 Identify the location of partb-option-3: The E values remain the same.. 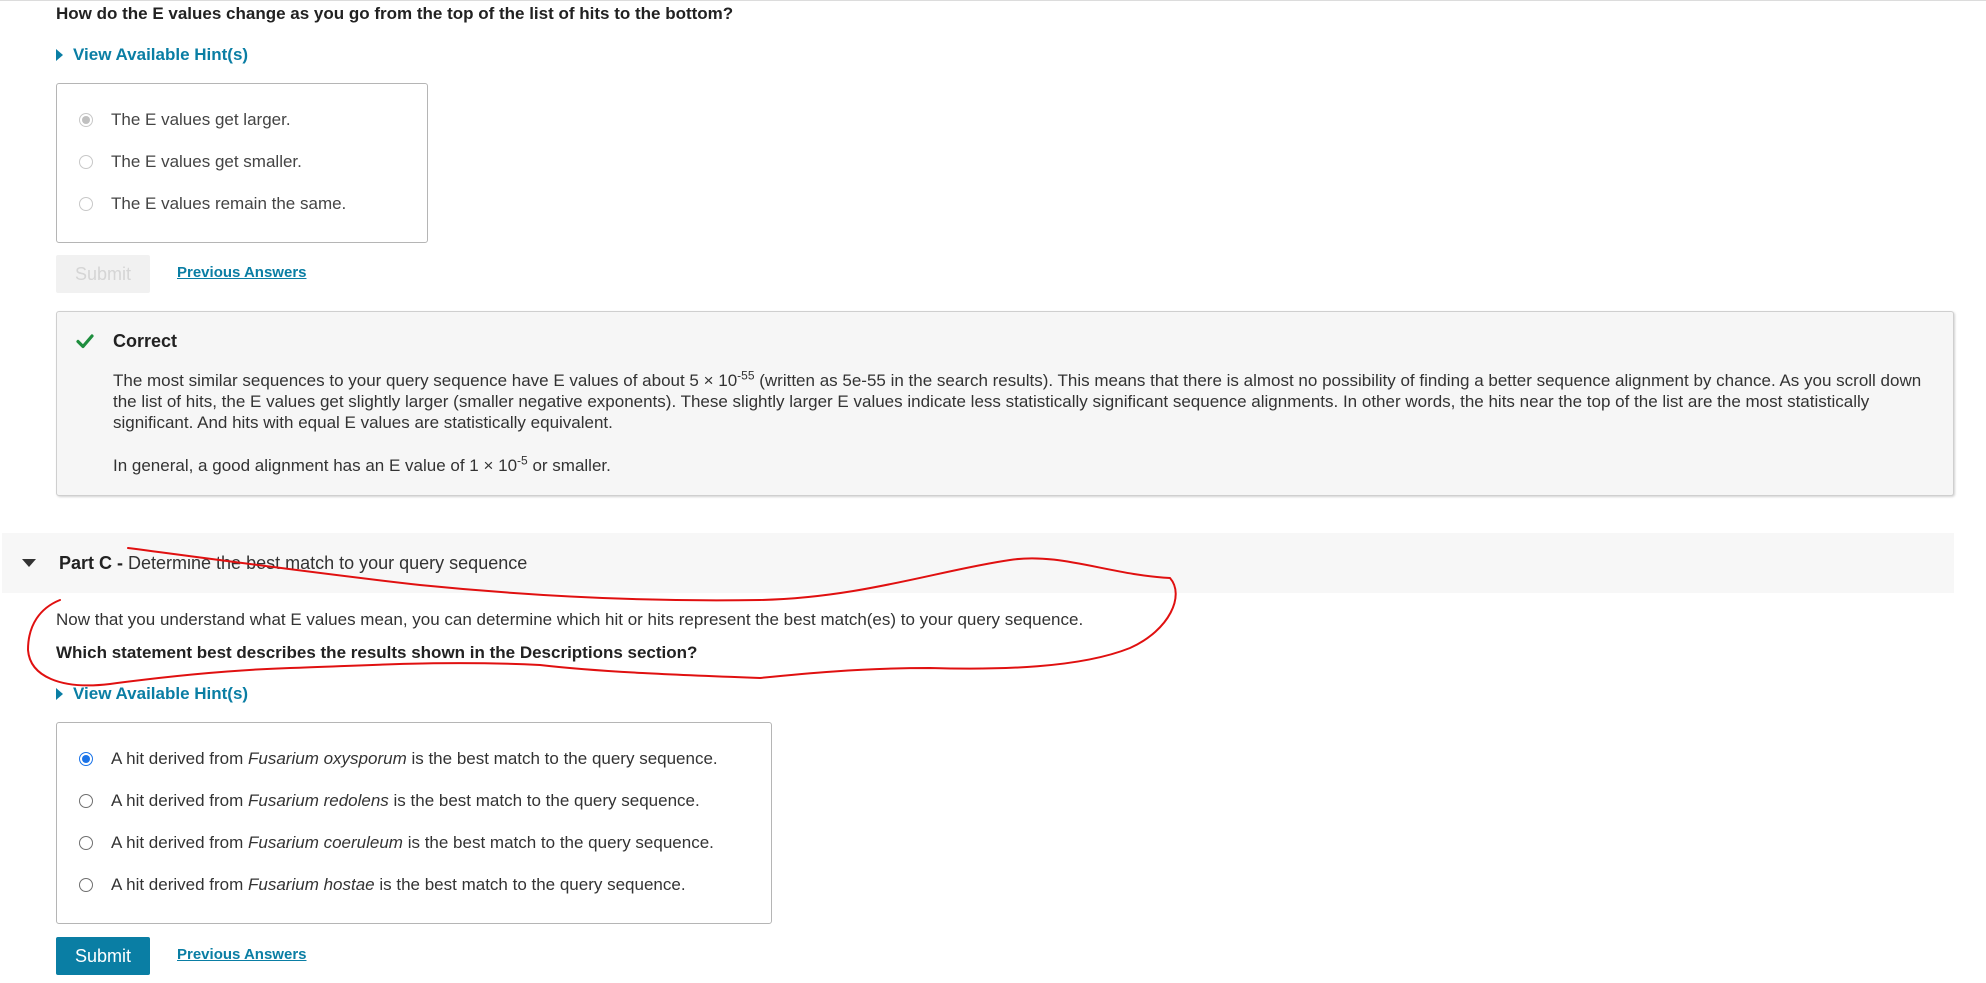
(212, 204).